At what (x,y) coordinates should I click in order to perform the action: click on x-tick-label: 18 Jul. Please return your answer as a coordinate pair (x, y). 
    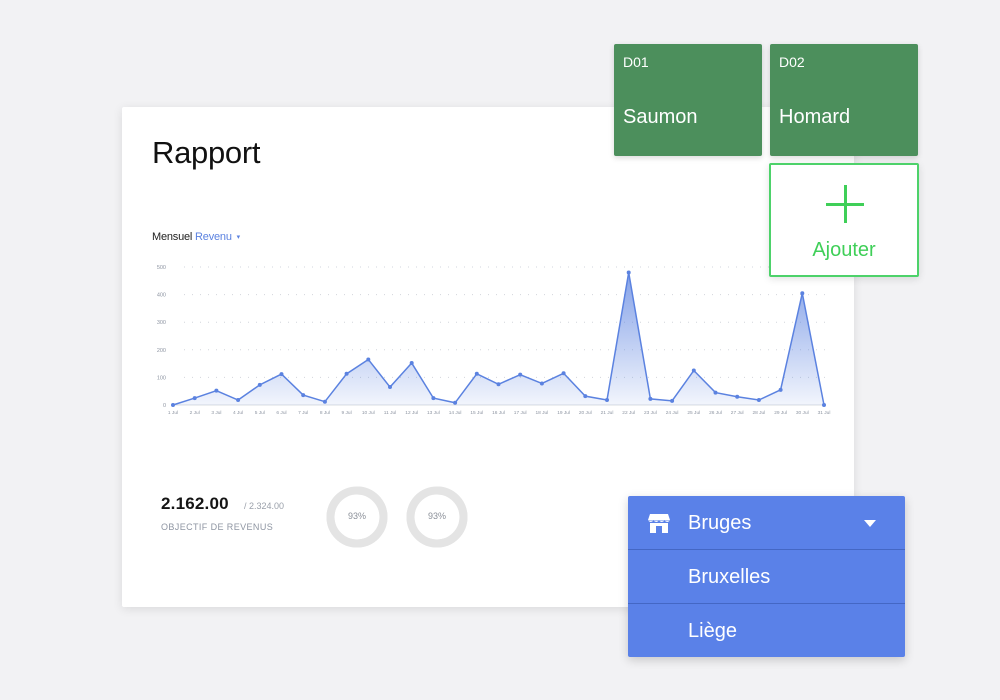
    Looking at the image, I should click on (541, 413).